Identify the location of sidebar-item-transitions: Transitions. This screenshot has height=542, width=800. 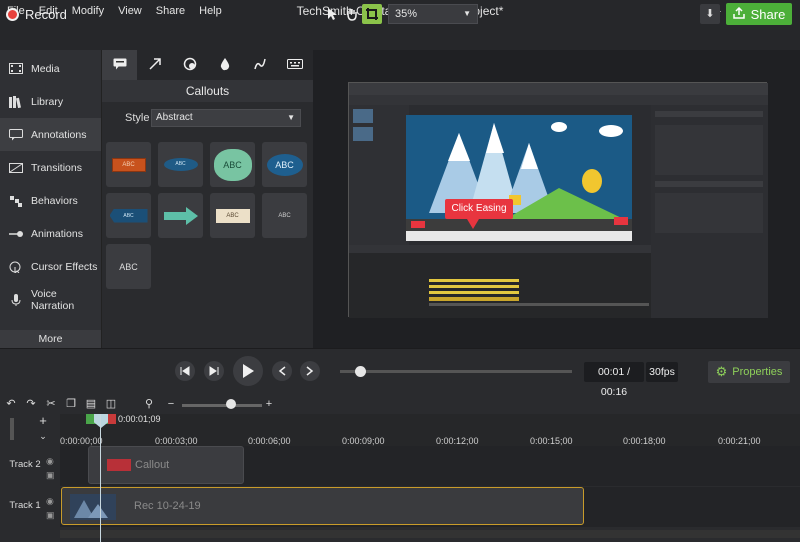
(50, 167).